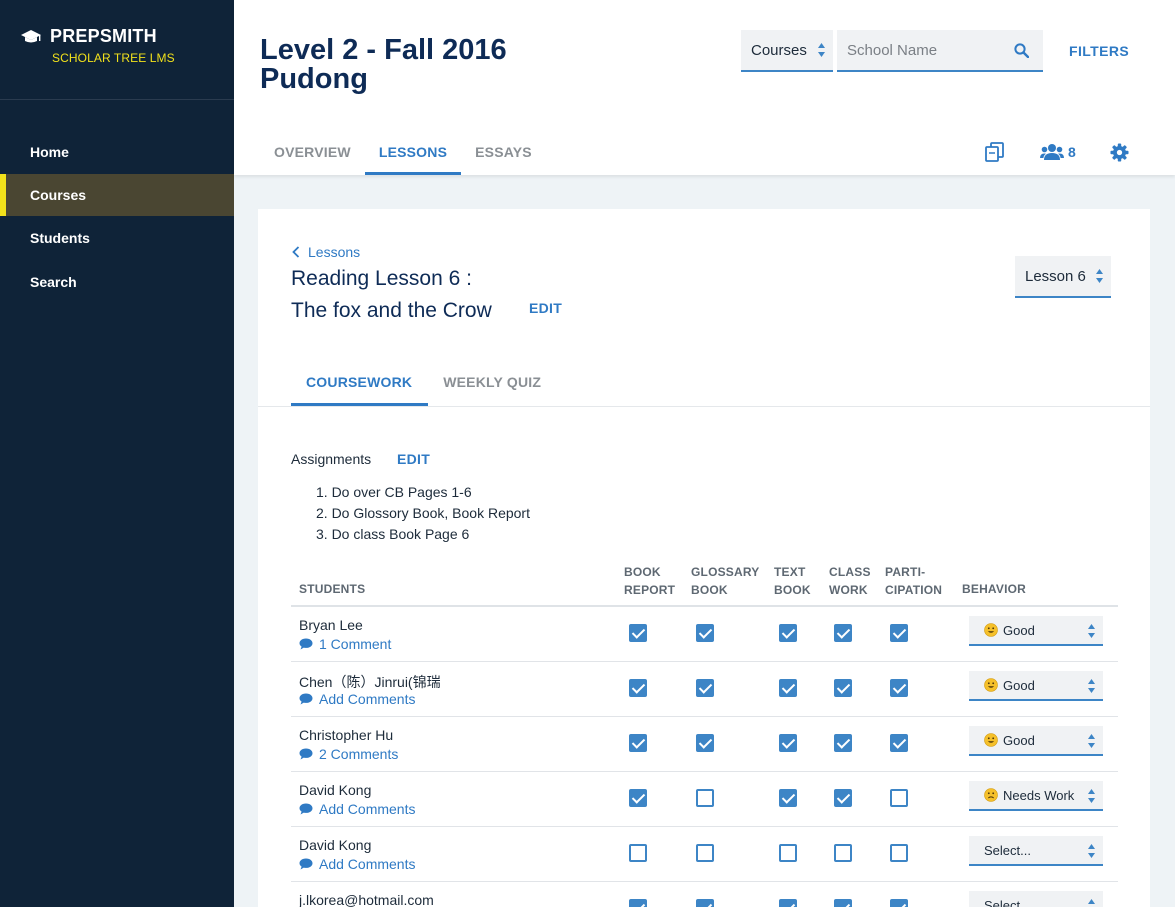 The image size is (1175, 907). I want to click on school-search, so click(940, 51).